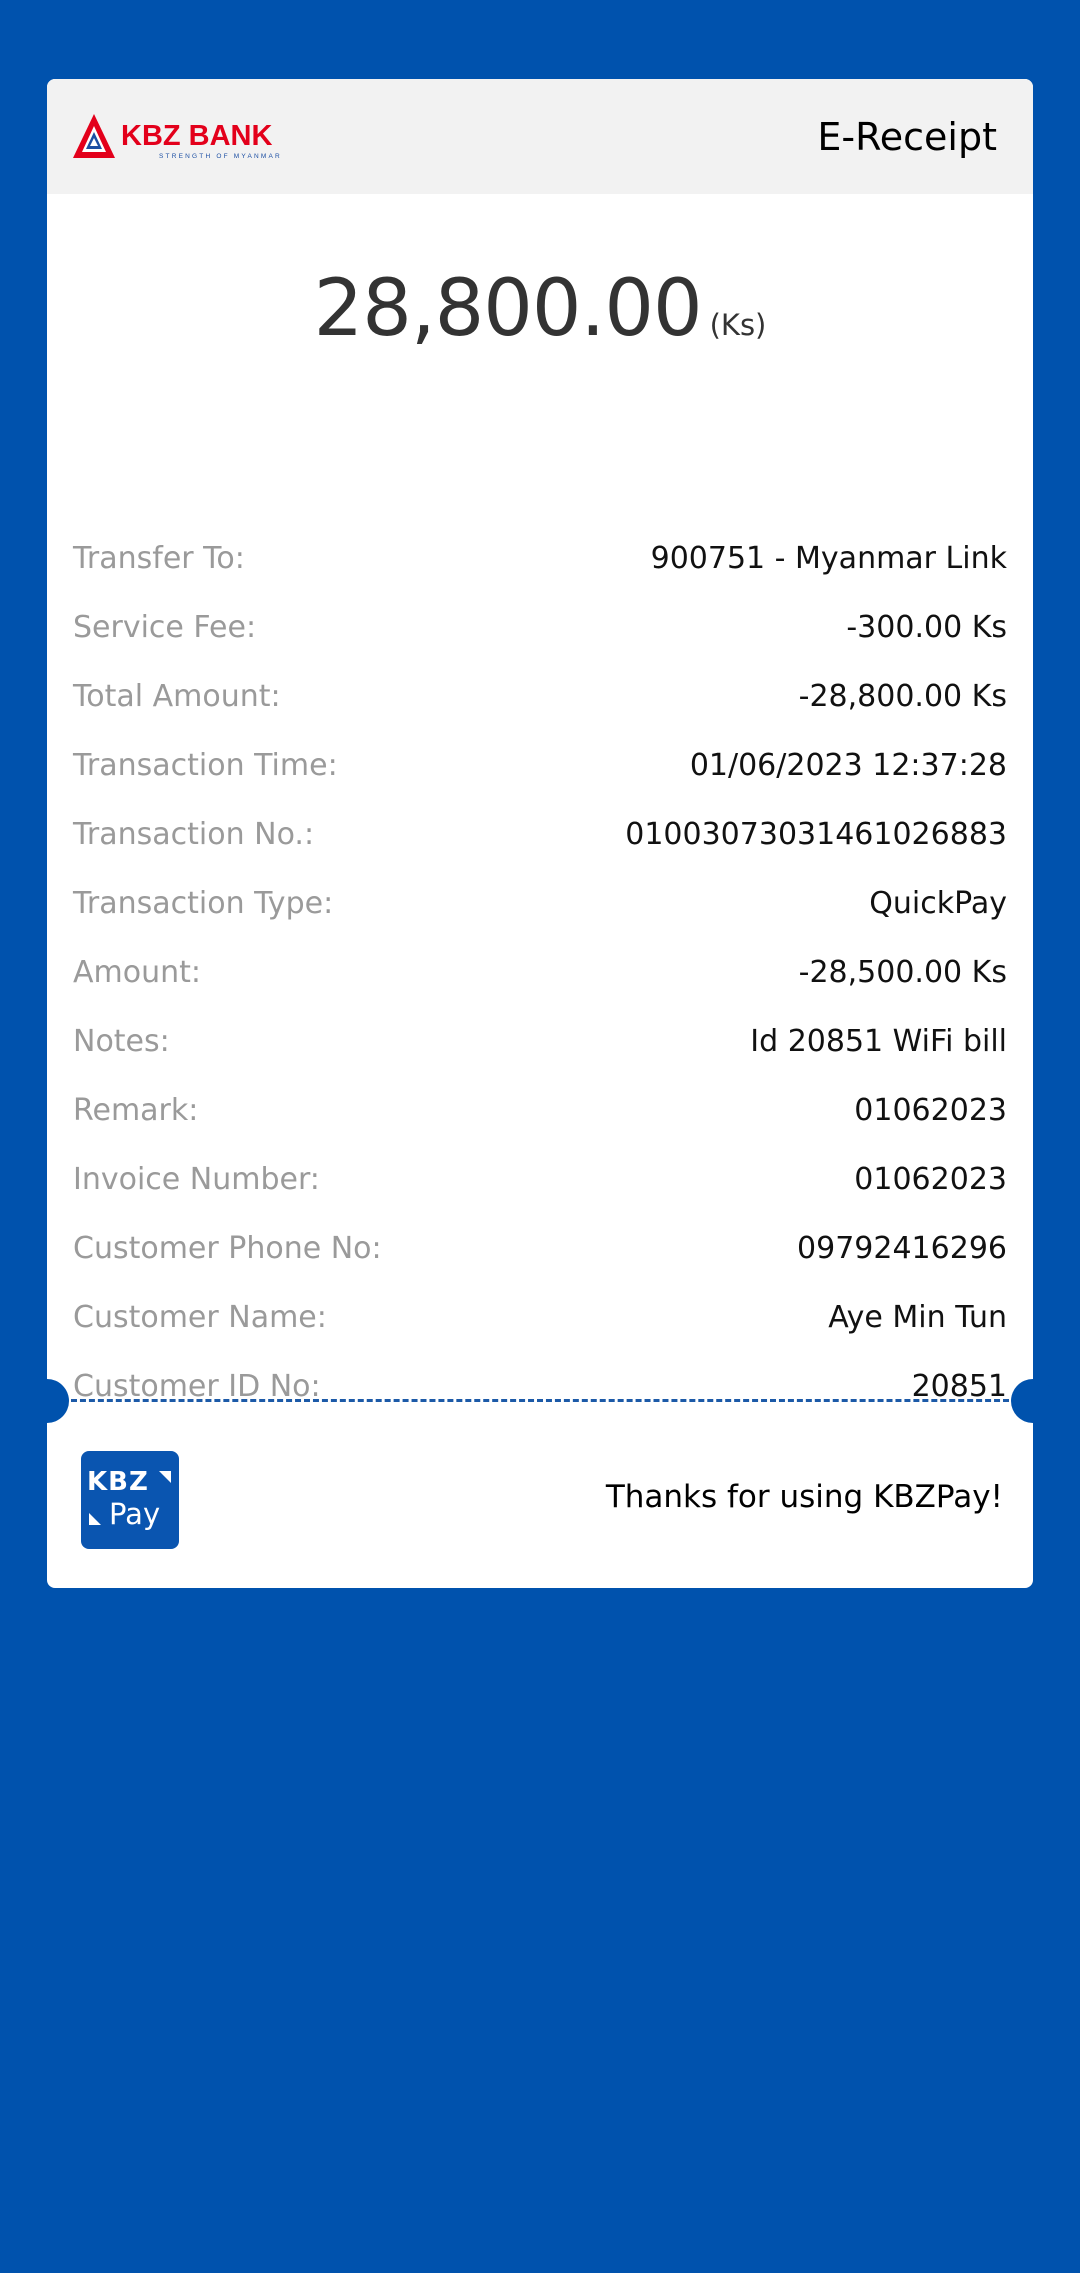 The width and height of the screenshot is (1080, 2273). What do you see at coordinates (540, 1248) in the screenshot?
I see `detail-row-customer-phone: Customer Phone No: 09792416296` at bounding box center [540, 1248].